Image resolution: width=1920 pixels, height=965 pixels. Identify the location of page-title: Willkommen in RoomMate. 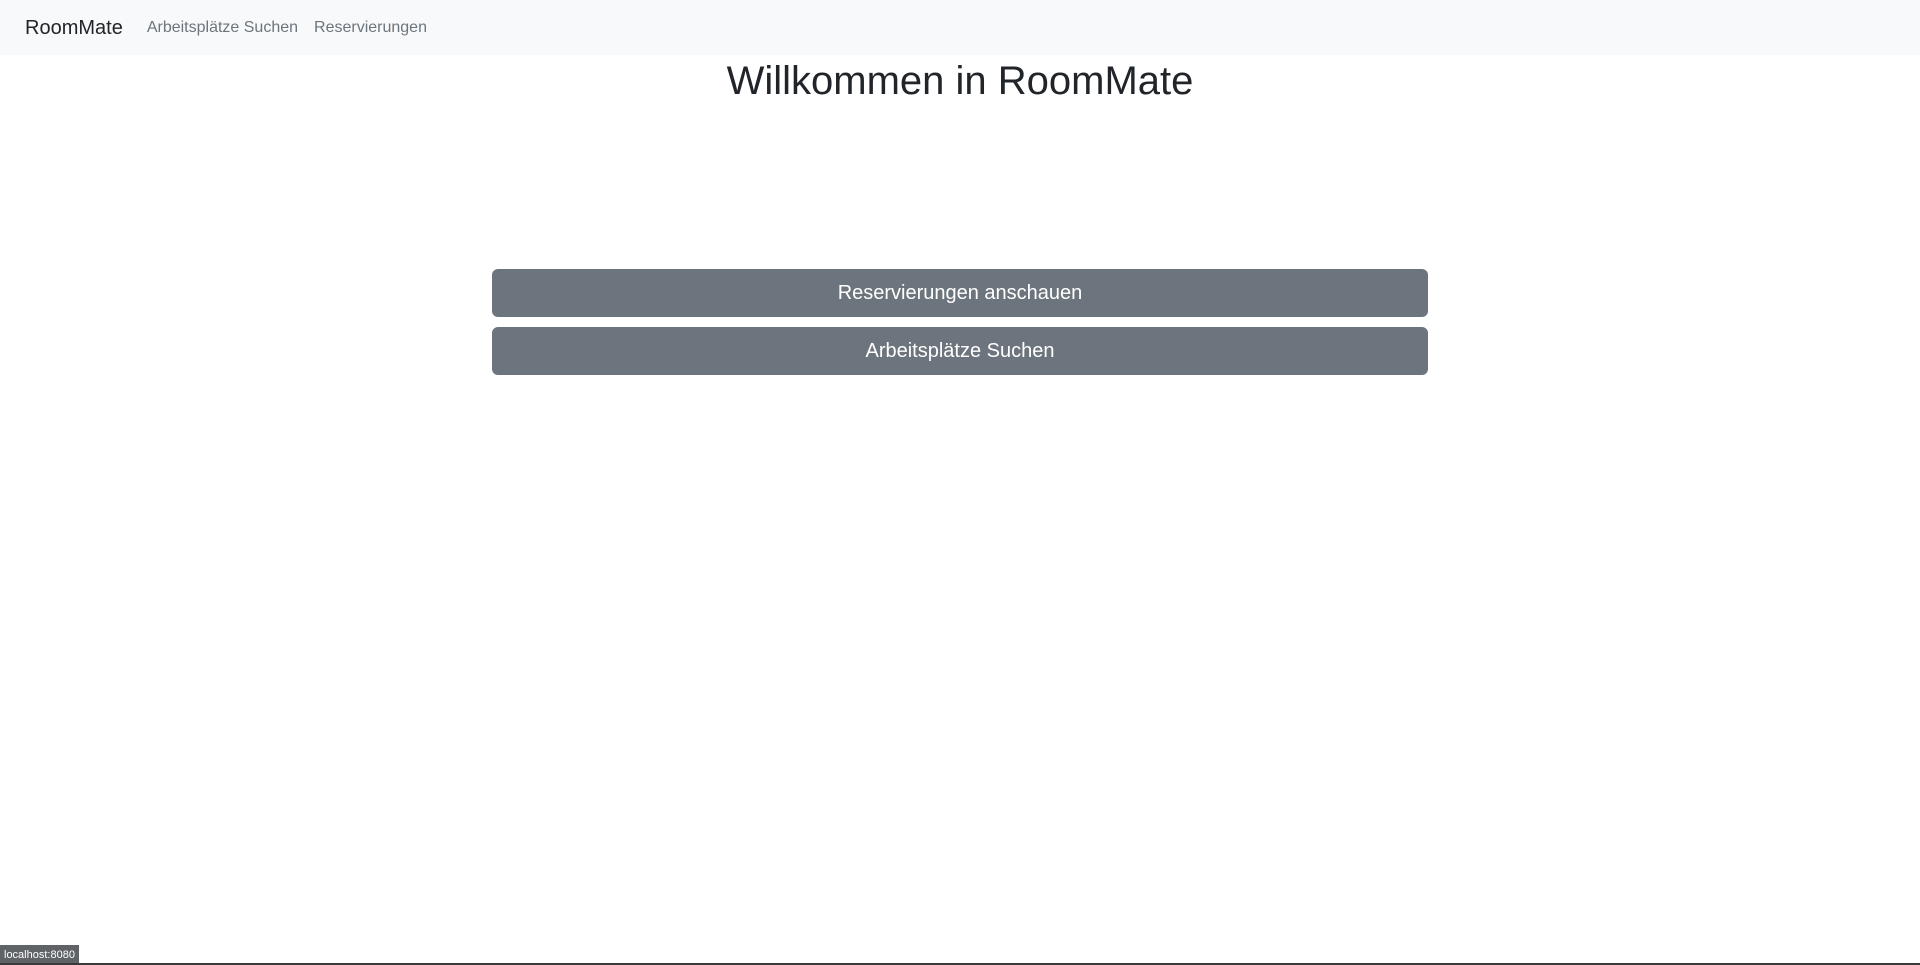
(960, 81).